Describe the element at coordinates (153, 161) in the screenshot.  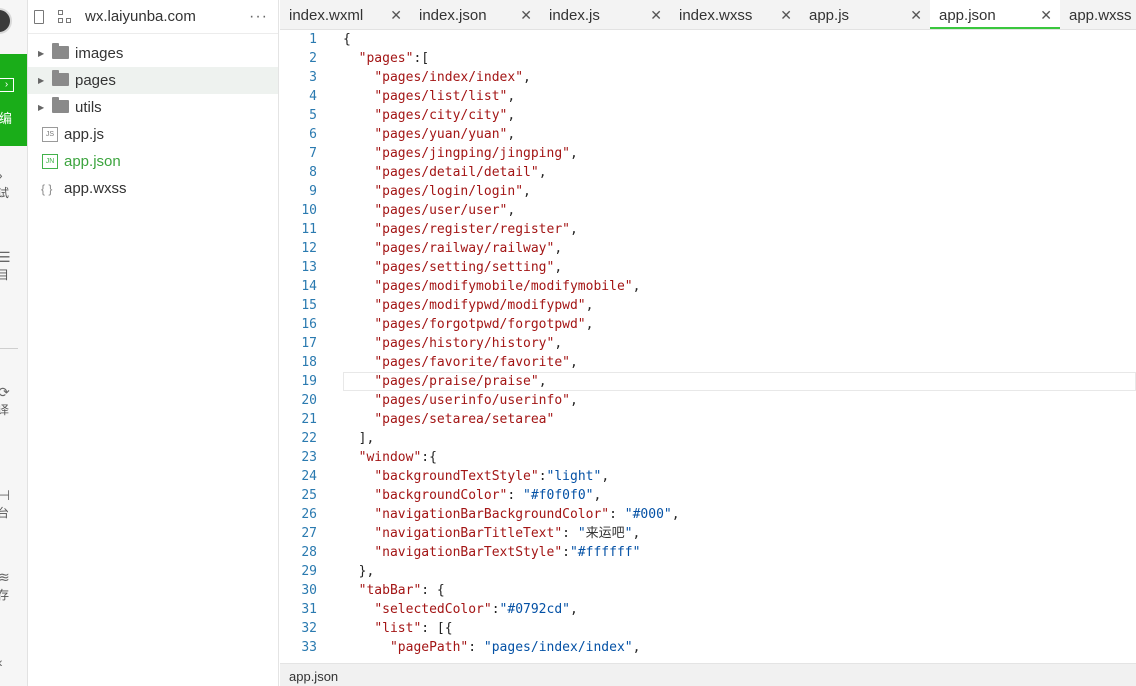
I see `tree-item-app-json: JN app.json` at that location.